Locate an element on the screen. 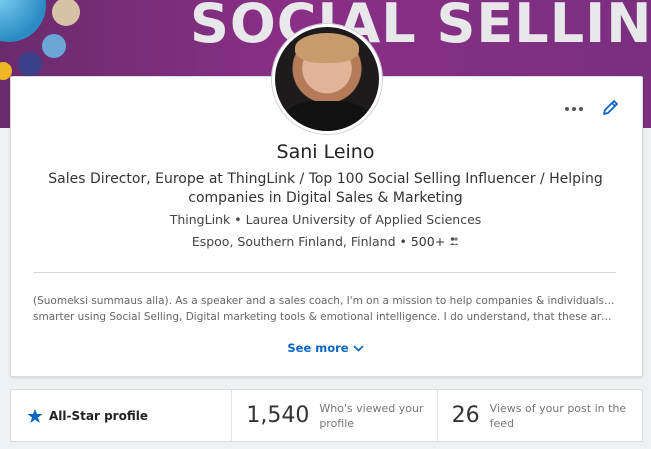 Image resolution: width=651 pixels, height=449 pixels. connections-link: 500+ is located at coordinates (435, 241).